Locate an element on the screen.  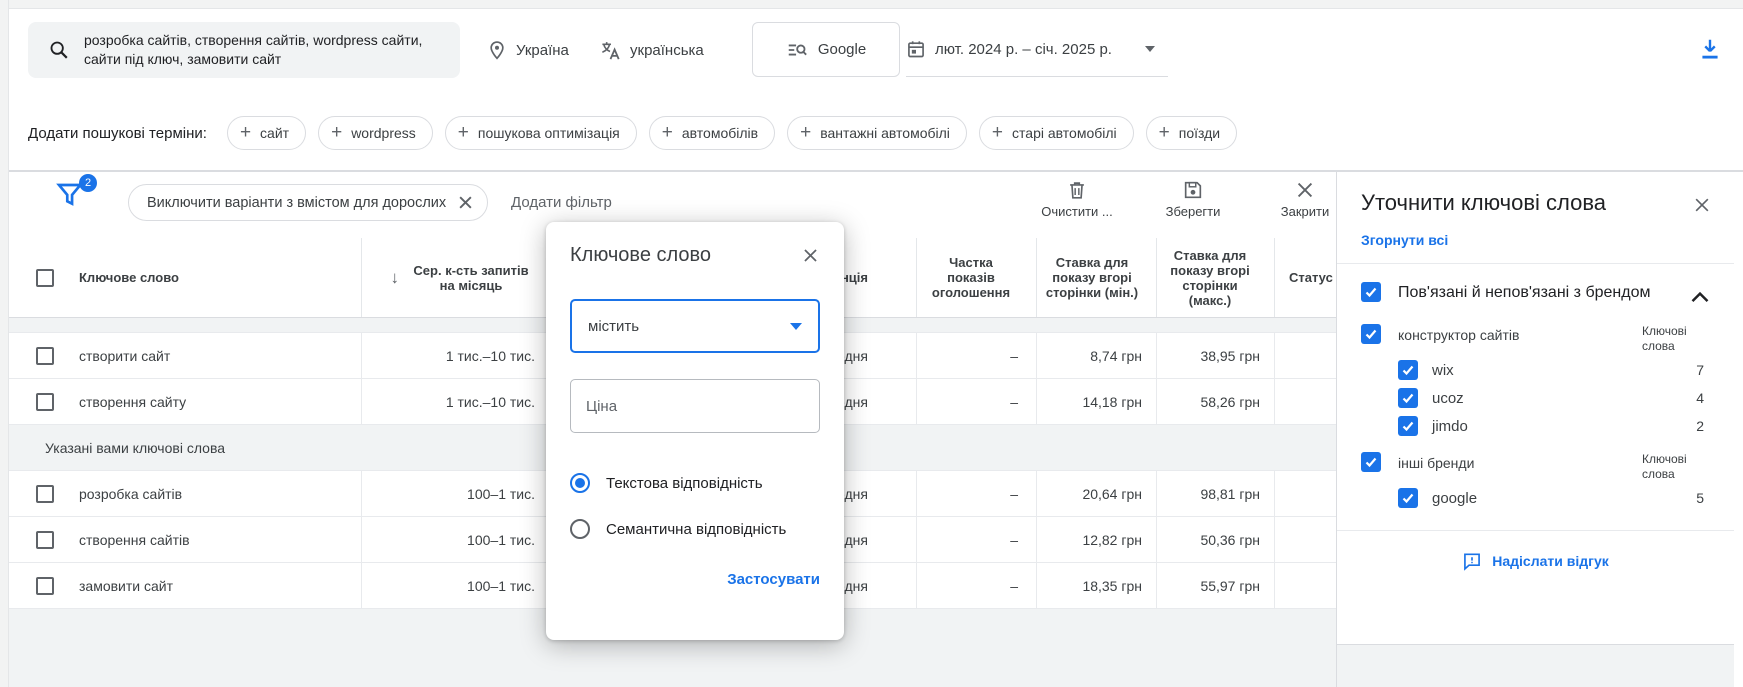
bid-min-cell: 8,74 грн is located at coordinates (1097, 355).